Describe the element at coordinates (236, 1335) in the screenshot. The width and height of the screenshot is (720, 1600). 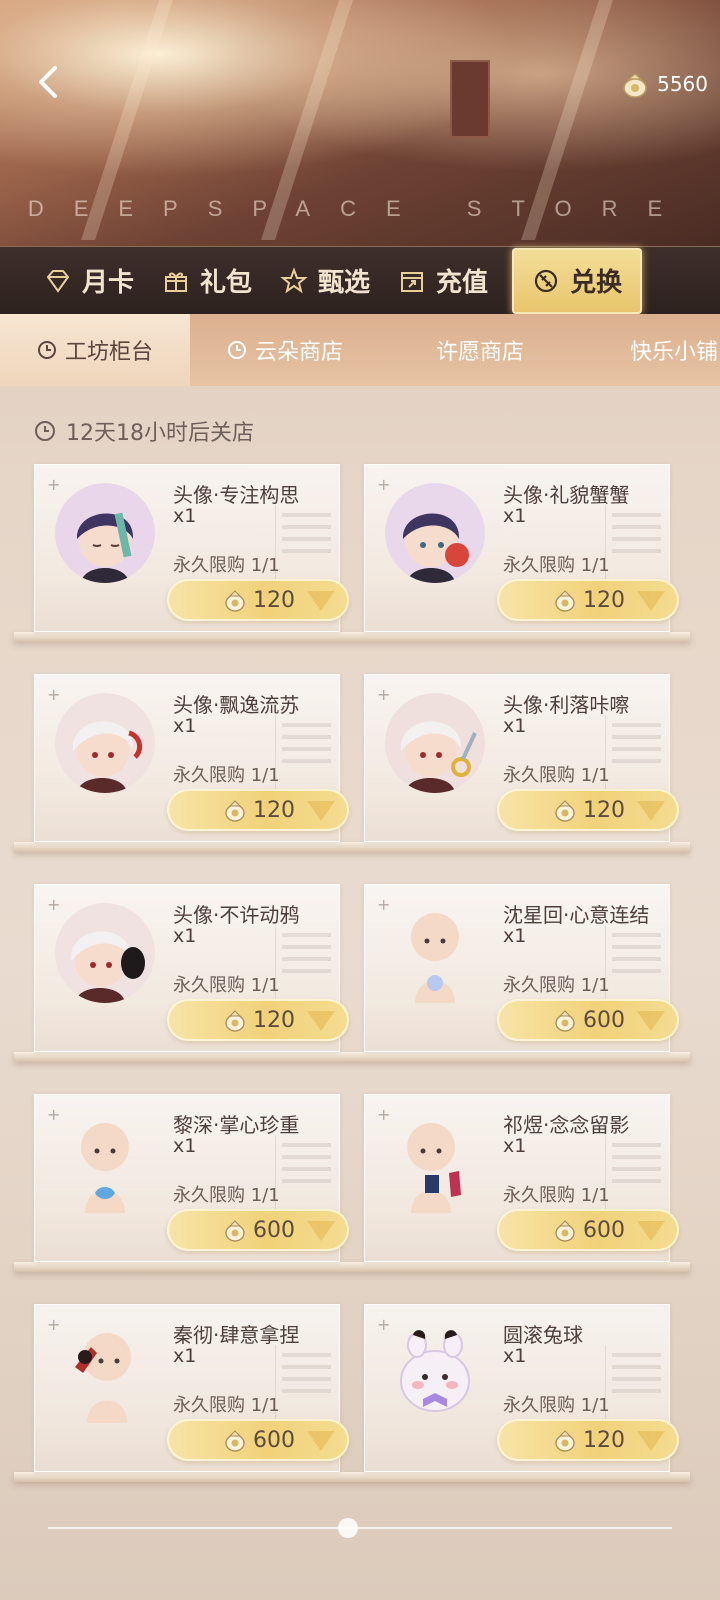
I see `product-name: 秦彻·肆意拿捏` at that location.